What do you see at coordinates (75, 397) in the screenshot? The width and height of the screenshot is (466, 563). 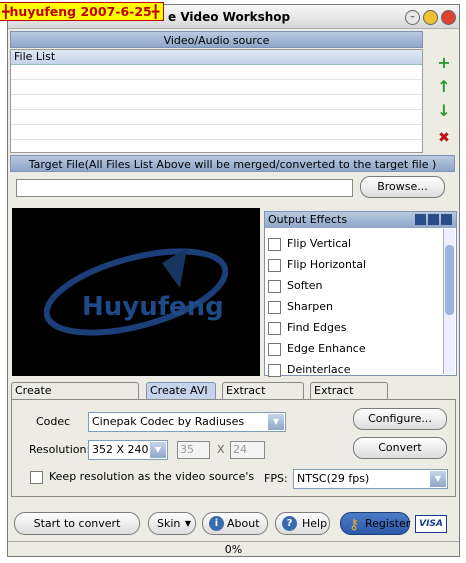 I see `tab-create-vcd-svcd-dvd: Create VCD/SVCD/DVD` at bounding box center [75, 397].